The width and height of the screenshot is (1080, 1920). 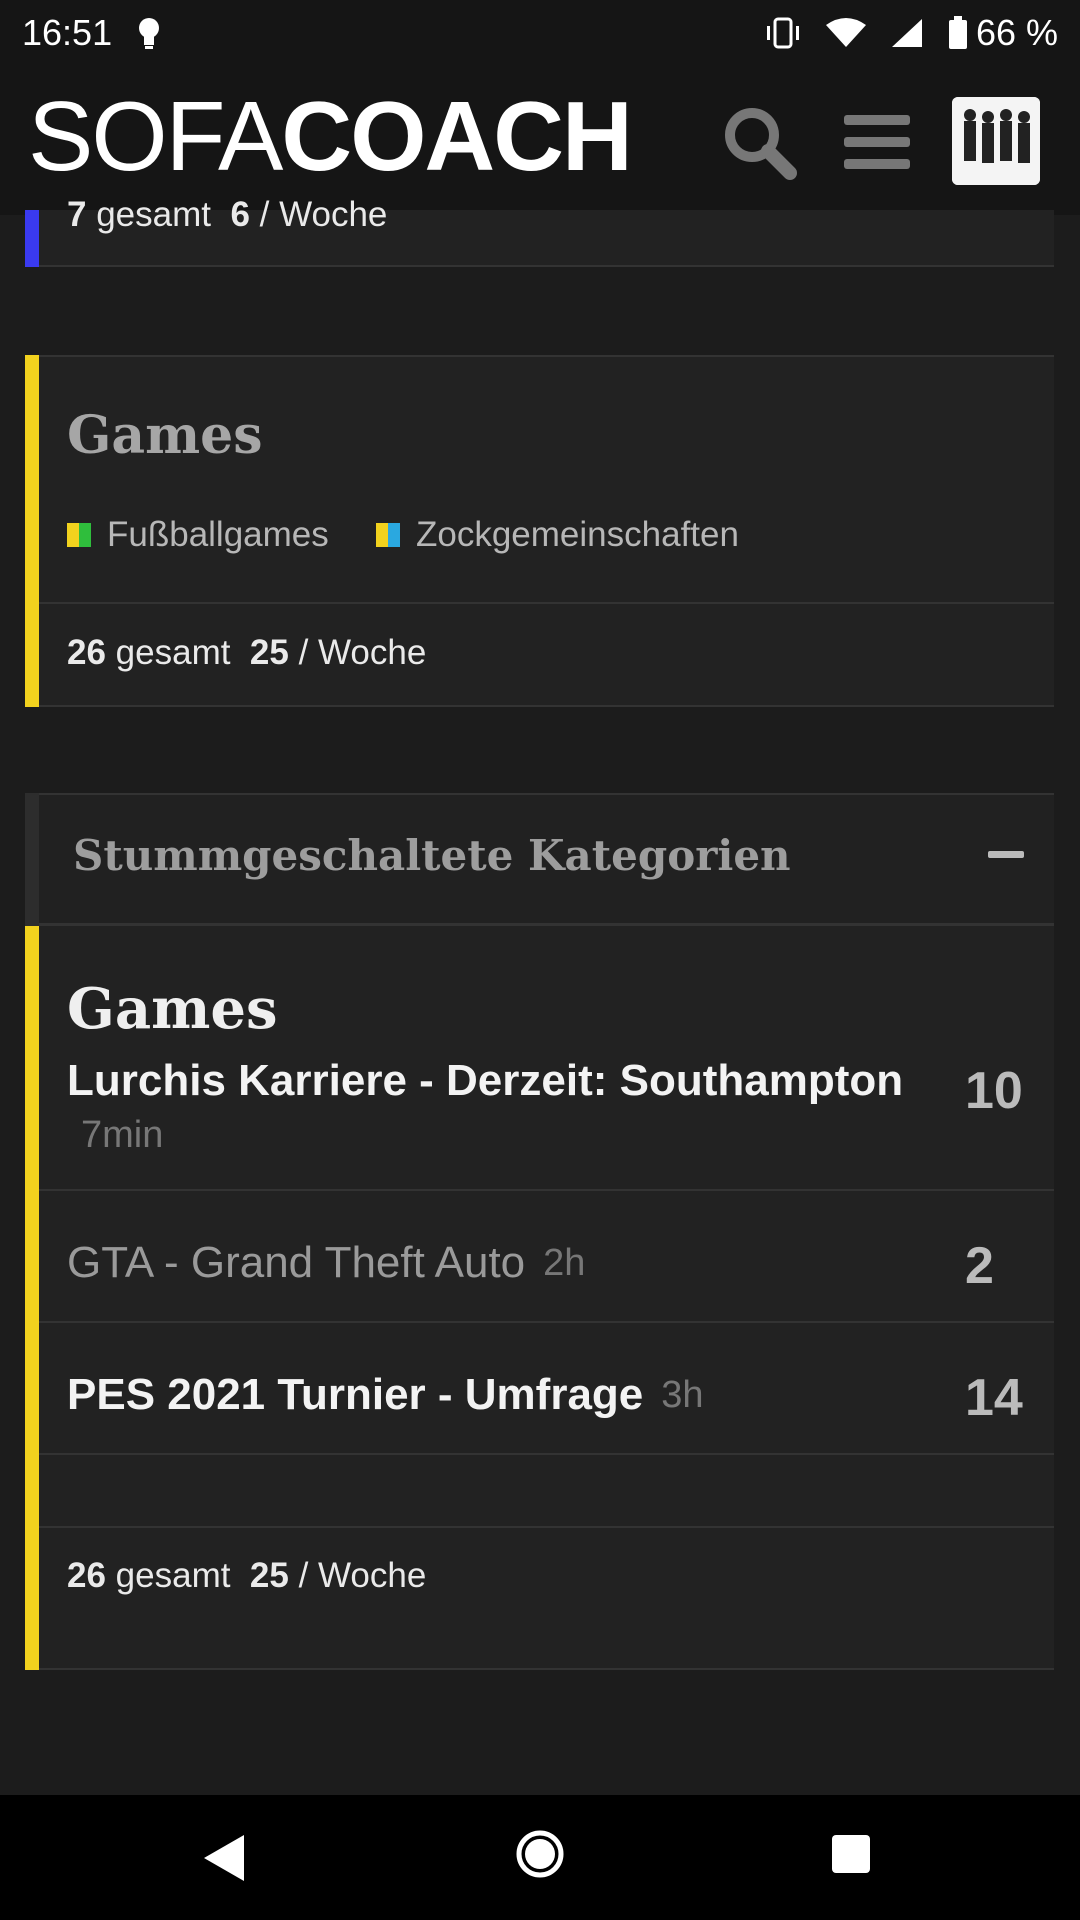 What do you see at coordinates (122, 1135) in the screenshot?
I see `thread-time: 7min` at bounding box center [122, 1135].